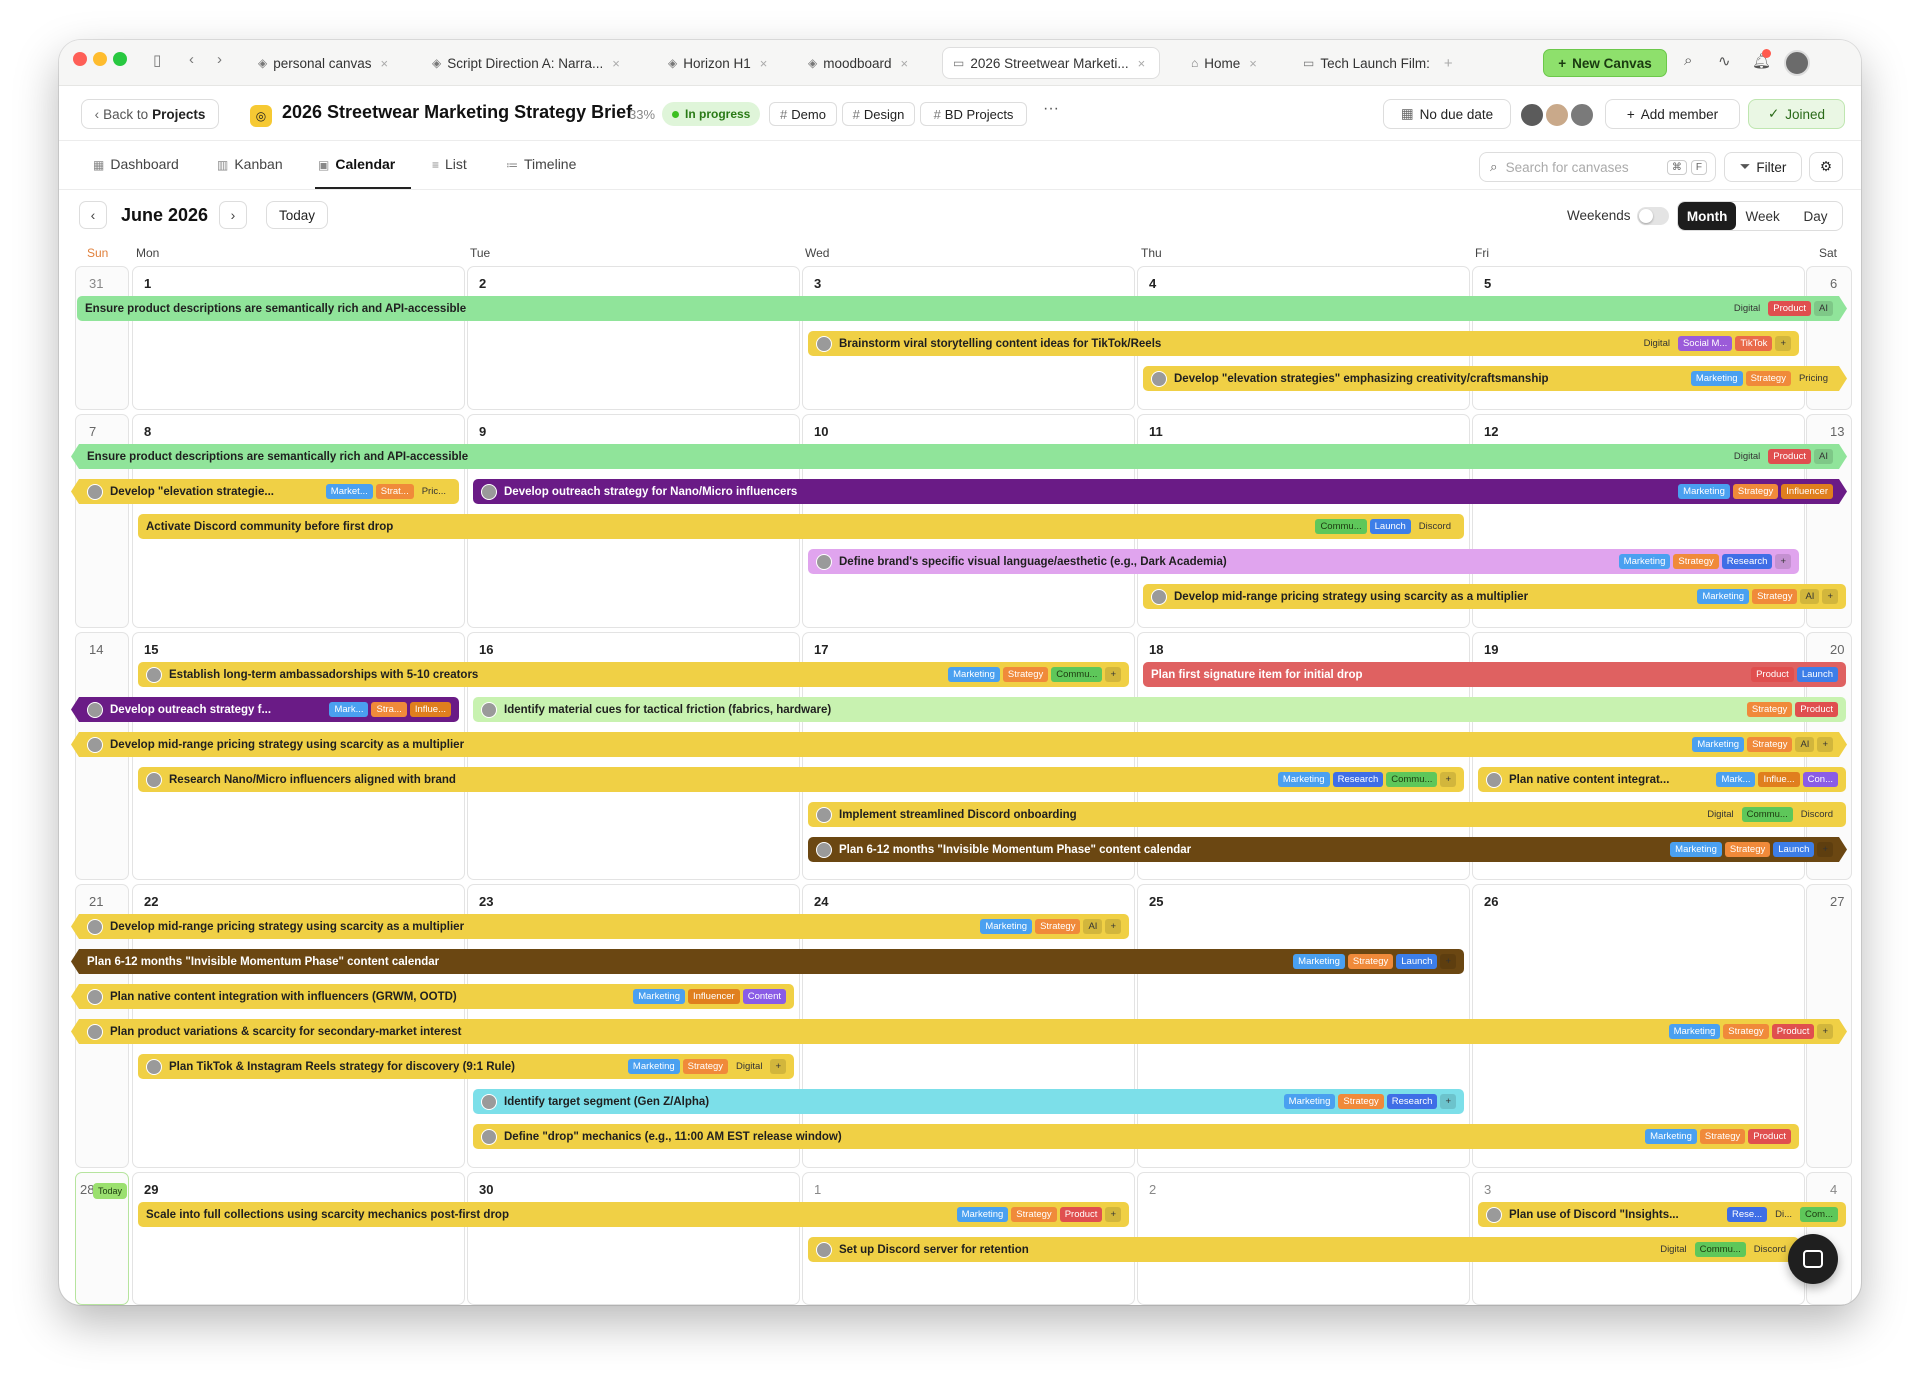 The image size is (1920, 1385). I want to click on tab-tech-launch-film: ▭ Tech Launch Film: +, so click(1378, 63).